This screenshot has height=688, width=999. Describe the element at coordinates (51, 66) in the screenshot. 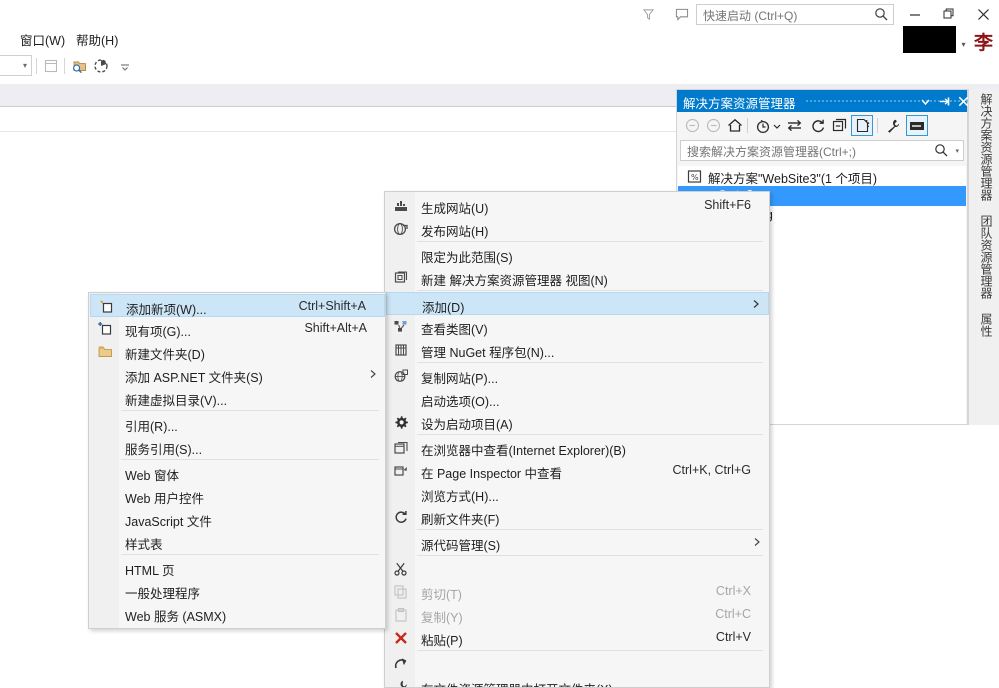

I see `new-window-button` at that location.